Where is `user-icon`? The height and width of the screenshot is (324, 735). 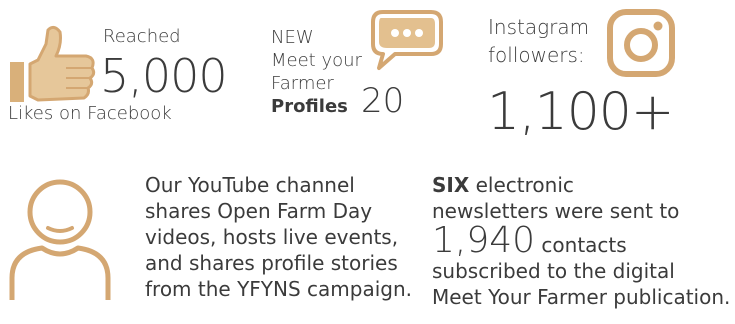
user-icon is located at coordinates (60, 239).